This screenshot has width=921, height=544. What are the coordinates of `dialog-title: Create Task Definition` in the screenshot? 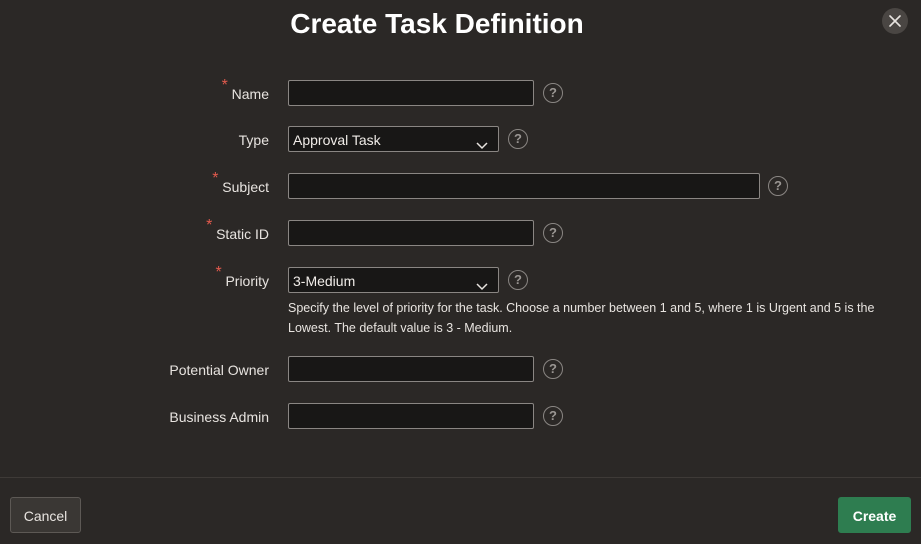 It's located at (437, 23).